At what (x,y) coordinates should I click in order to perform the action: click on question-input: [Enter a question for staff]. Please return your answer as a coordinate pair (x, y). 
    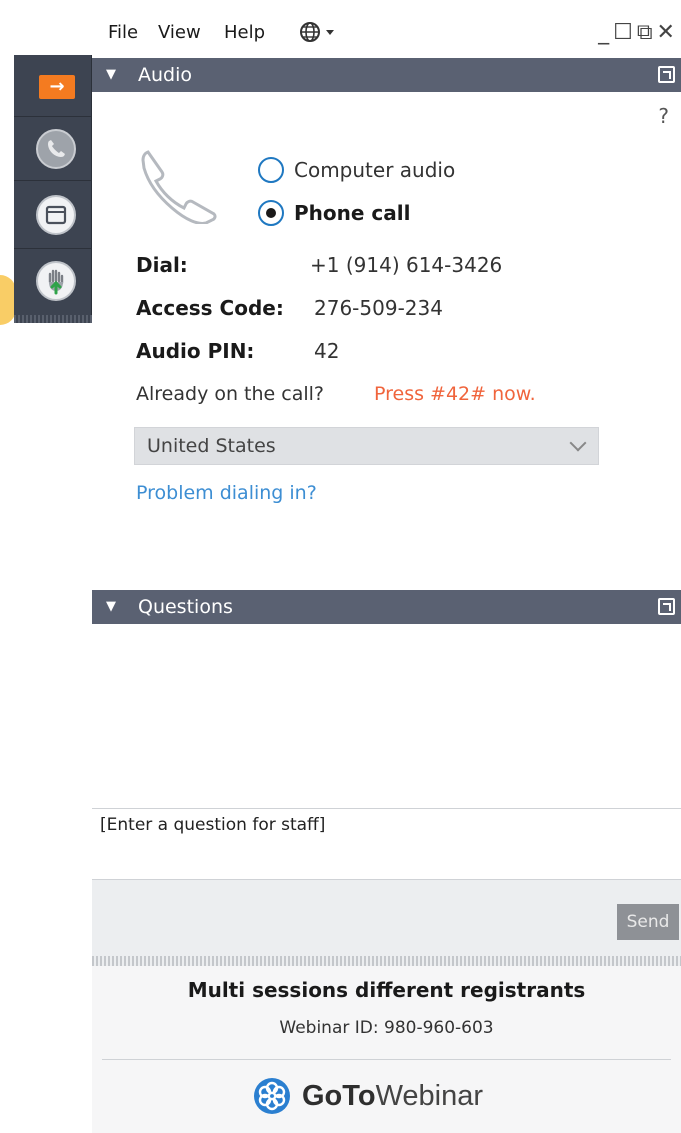
    Looking at the image, I should click on (386, 844).